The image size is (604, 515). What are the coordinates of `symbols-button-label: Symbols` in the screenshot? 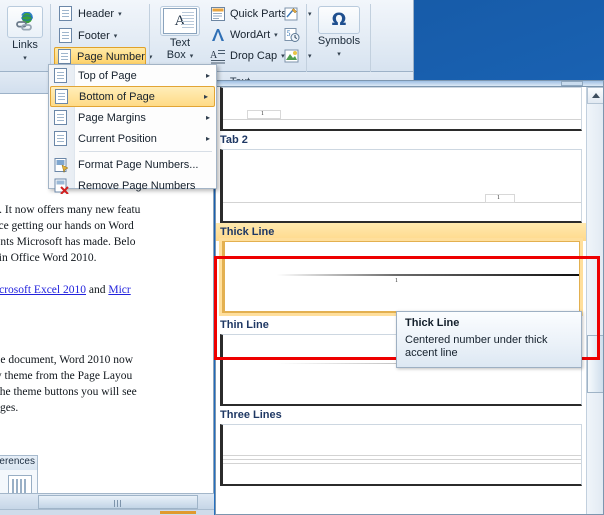 It's located at (339, 41).